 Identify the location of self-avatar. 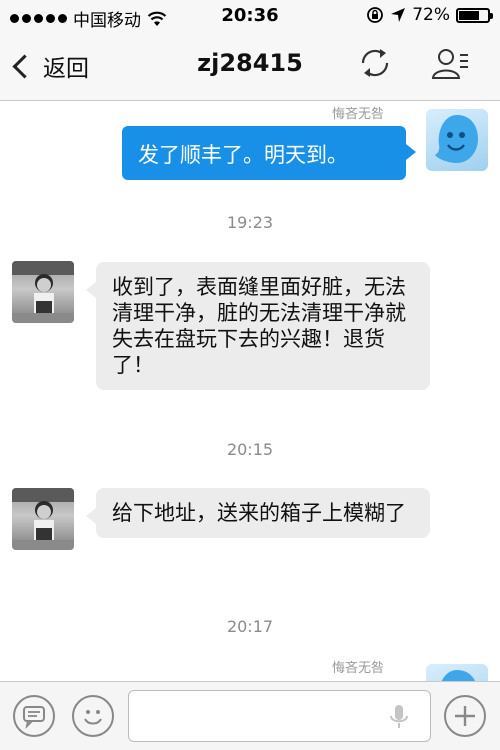
(457, 140).